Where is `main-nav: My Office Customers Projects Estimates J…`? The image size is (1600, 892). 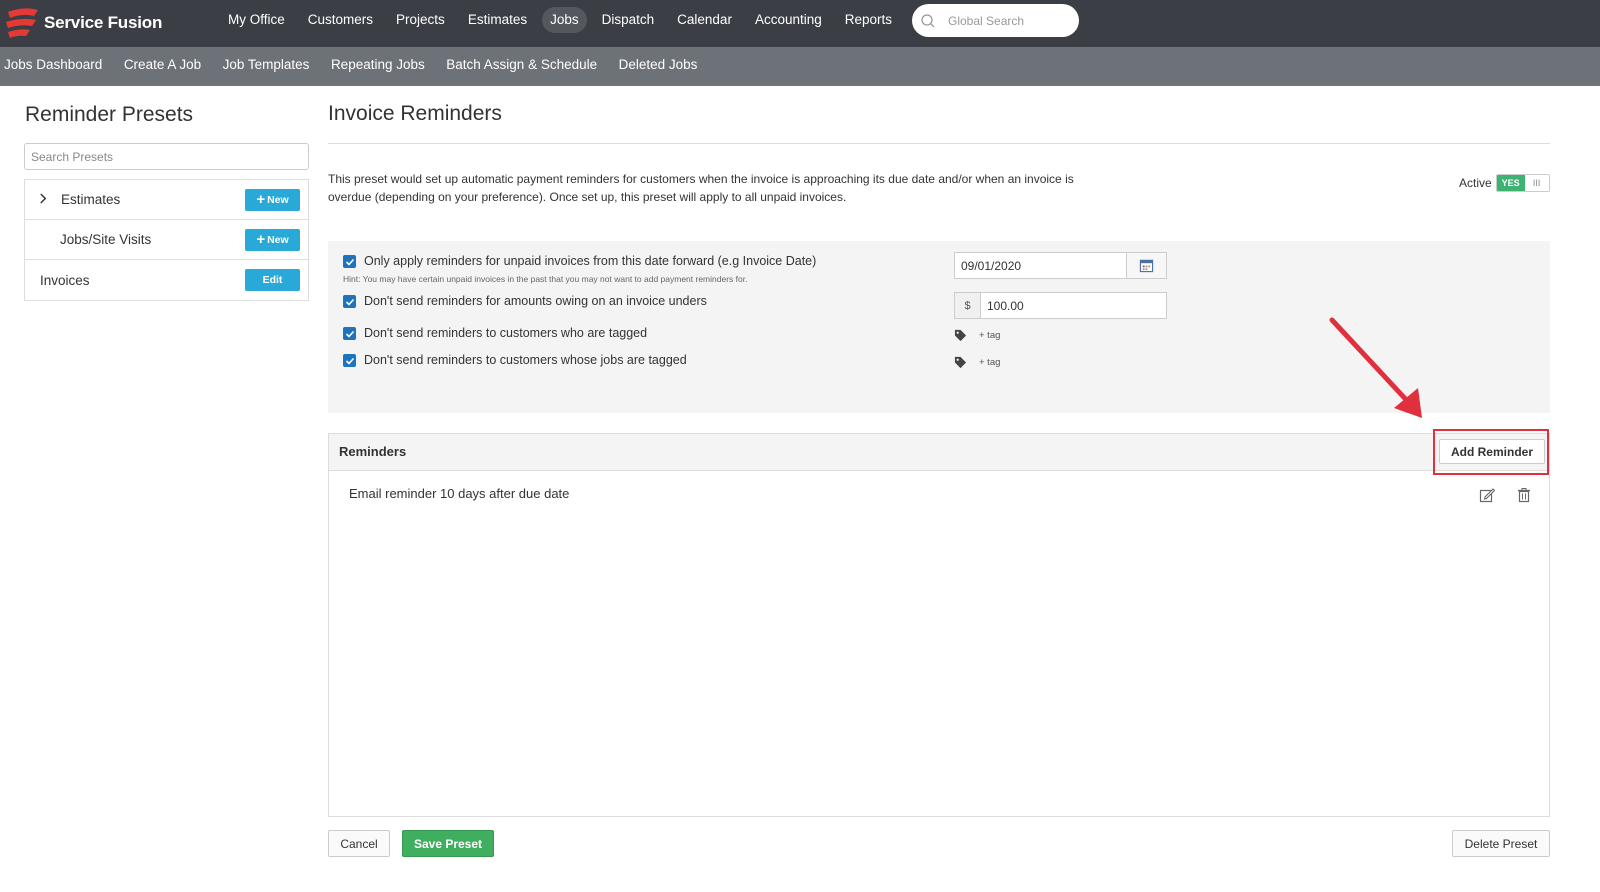 main-nav: My Office Customers Projects Estimates J… is located at coordinates (563, 20).